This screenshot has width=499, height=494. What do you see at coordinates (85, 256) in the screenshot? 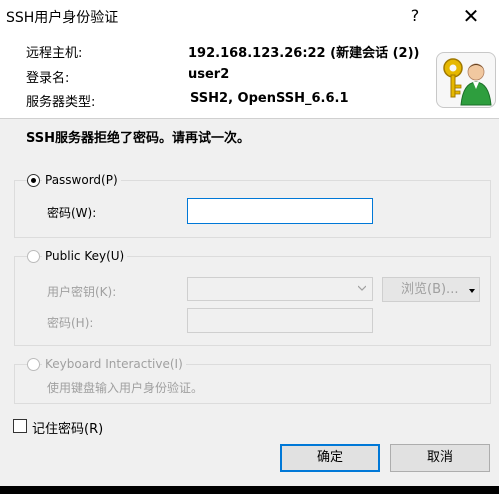
I see `public-key-radio-label: Public Key(U)` at bounding box center [85, 256].